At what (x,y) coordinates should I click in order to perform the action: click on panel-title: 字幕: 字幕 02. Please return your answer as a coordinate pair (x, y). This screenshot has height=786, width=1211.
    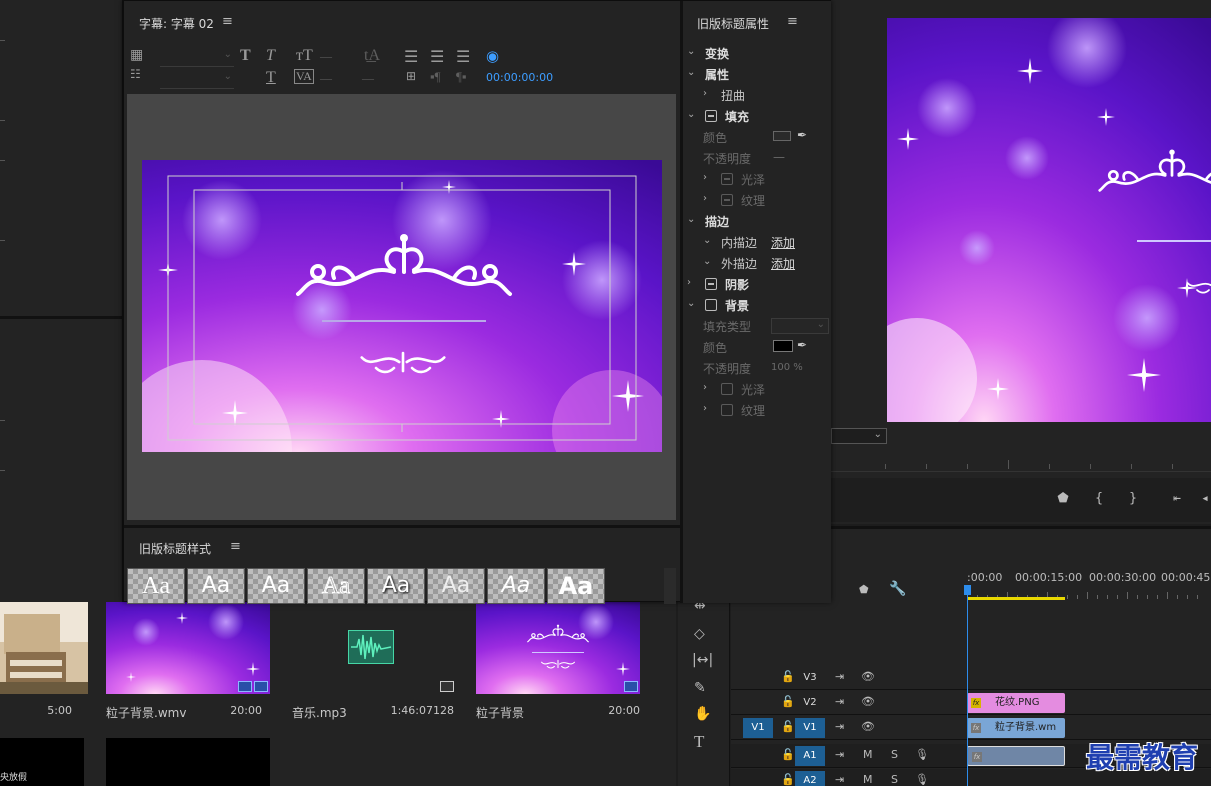
    Looking at the image, I should click on (176, 23).